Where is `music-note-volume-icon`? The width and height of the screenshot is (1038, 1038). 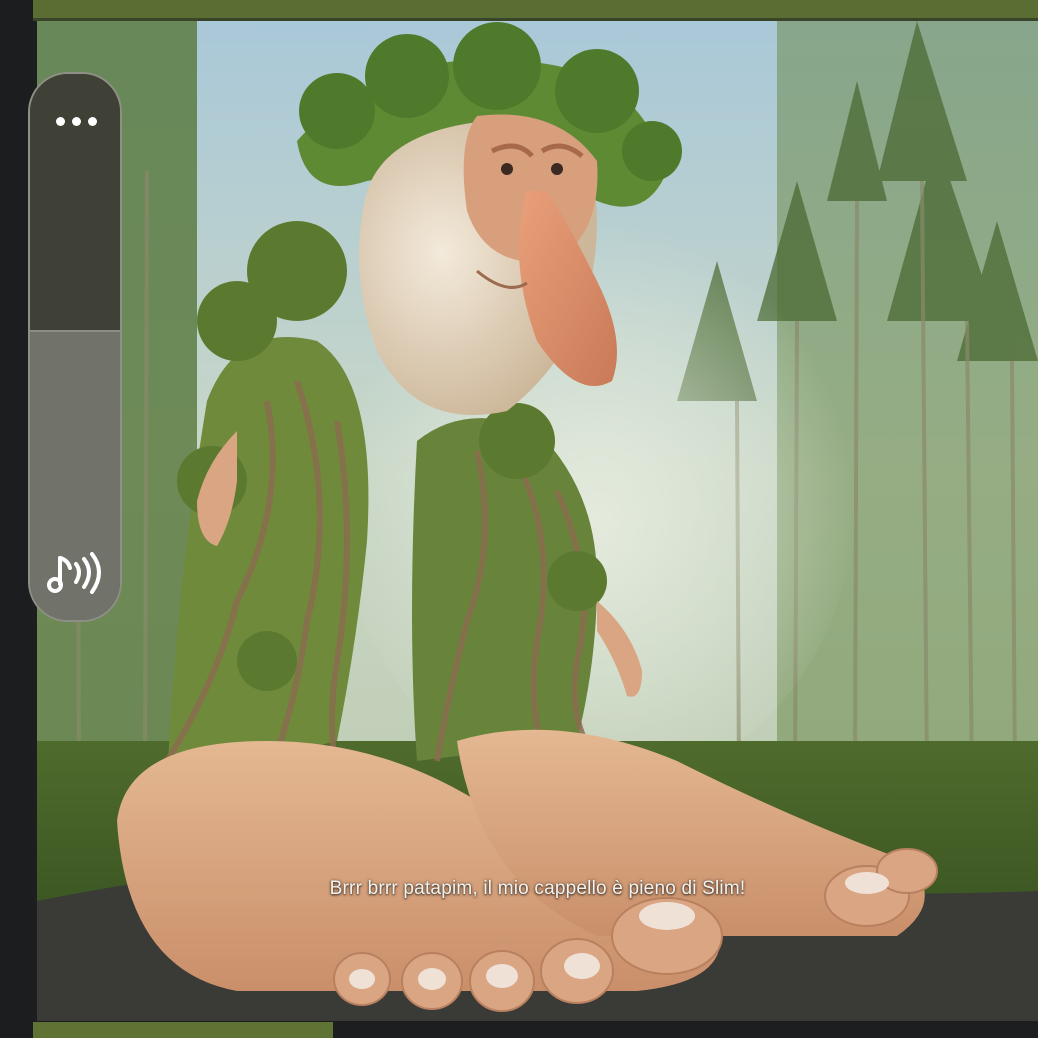 music-note-volume-icon is located at coordinates (74, 573).